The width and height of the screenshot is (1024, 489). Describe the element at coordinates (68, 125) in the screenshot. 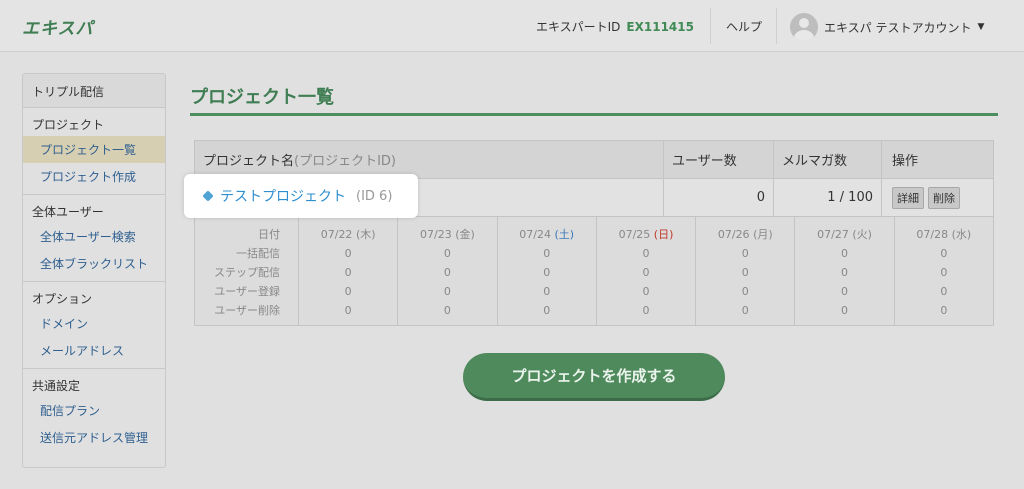

I see `sidebar-head: プロジェクト` at that location.